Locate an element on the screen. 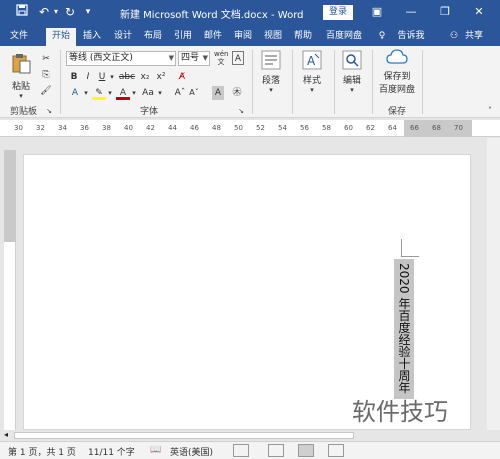 The height and width of the screenshot is (459, 500). font-name-combo: 等线 (西文正文) ▼ is located at coordinates (121, 58).